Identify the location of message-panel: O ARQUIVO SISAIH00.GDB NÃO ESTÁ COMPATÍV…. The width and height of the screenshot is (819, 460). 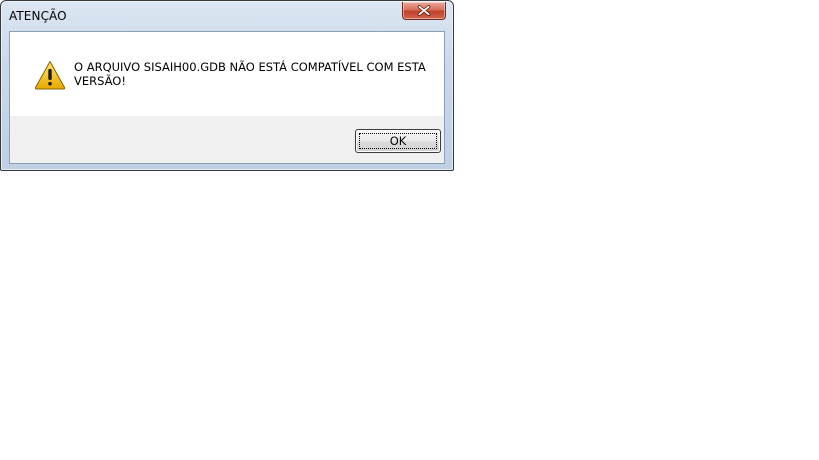
(227, 74).